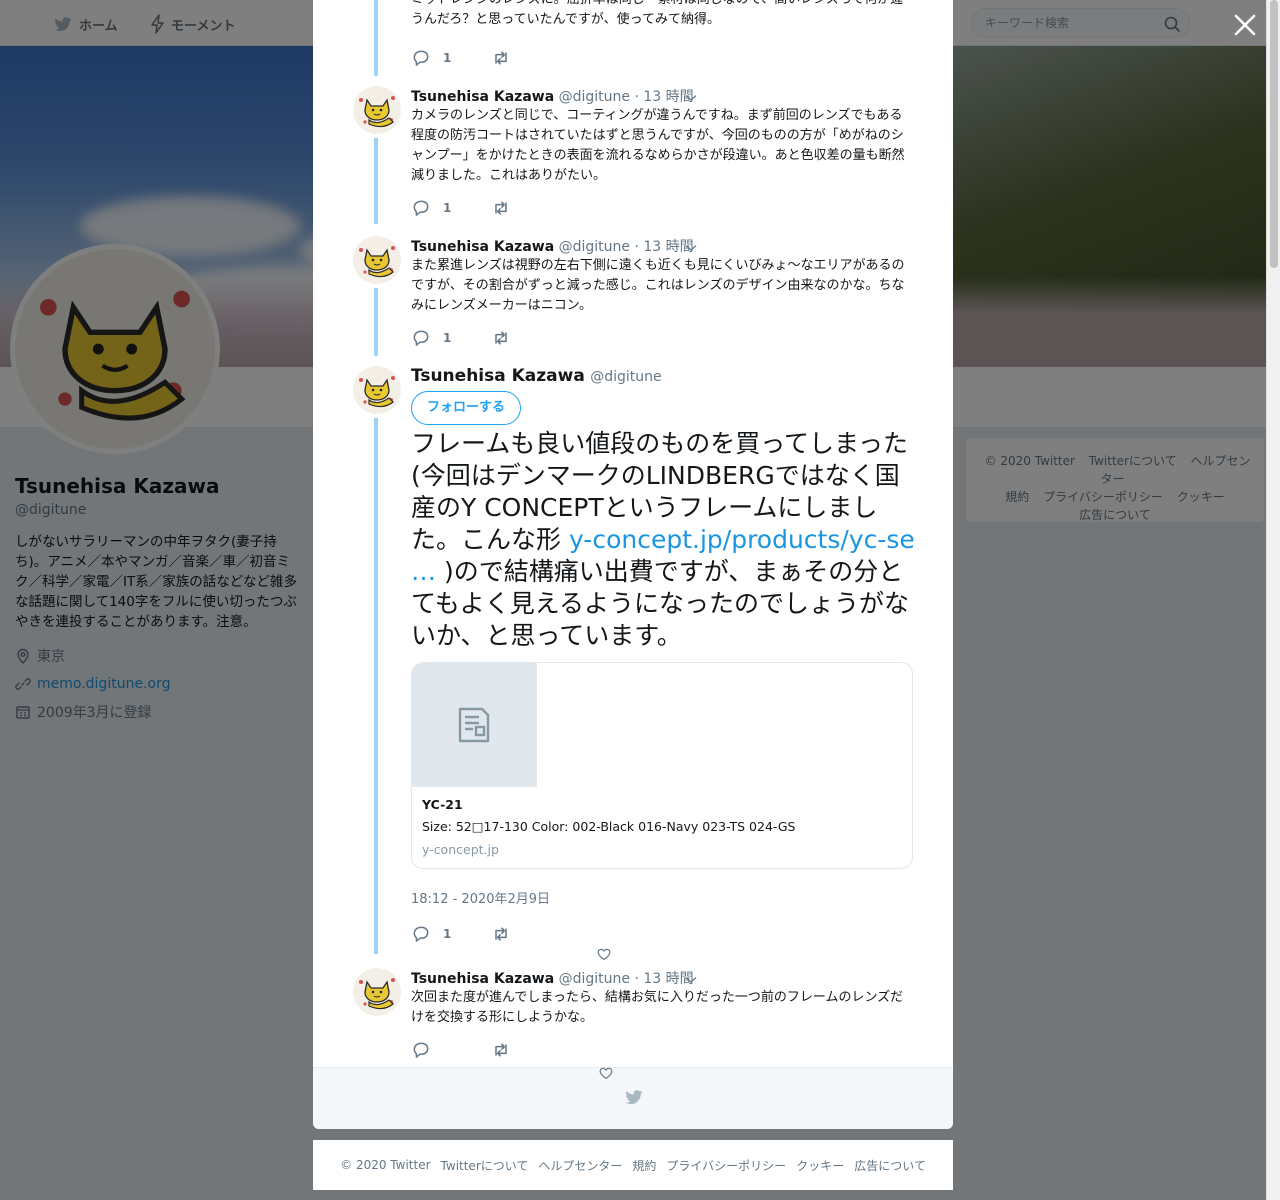  What do you see at coordinates (1245, 25) in the screenshot?
I see `close-icon` at bounding box center [1245, 25].